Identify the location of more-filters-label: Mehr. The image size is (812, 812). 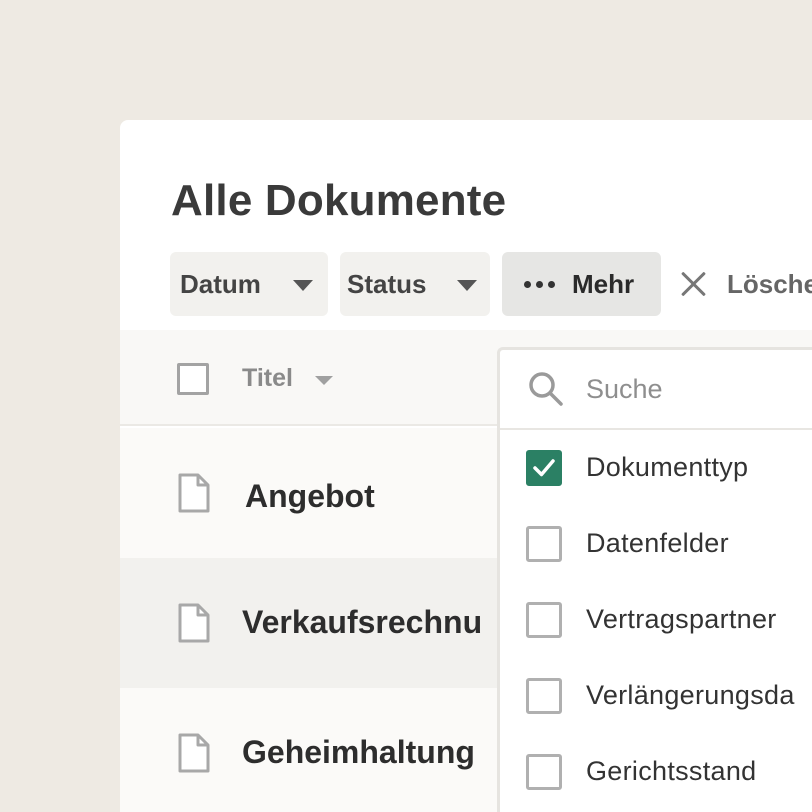
(603, 283).